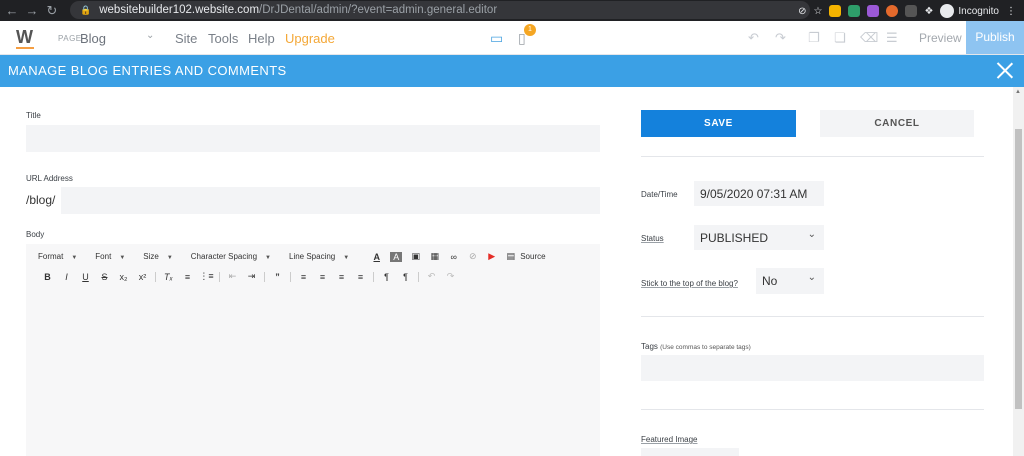  I want to click on underline-icon: U, so click(85, 277).